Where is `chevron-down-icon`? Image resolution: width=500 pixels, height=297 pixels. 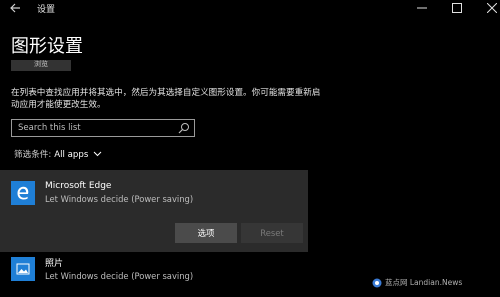
chevron-down-icon is located at coordinates (97, 154).